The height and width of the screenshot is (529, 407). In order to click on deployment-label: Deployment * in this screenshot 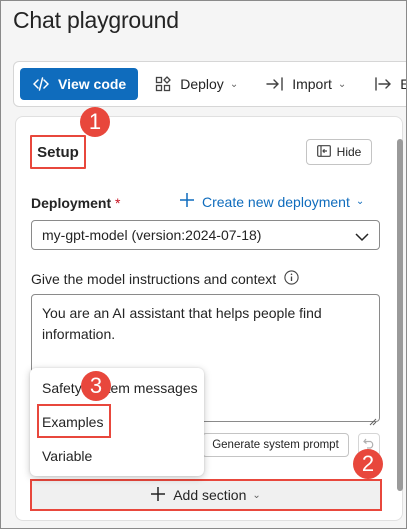, I will do `click(75, 203)`.